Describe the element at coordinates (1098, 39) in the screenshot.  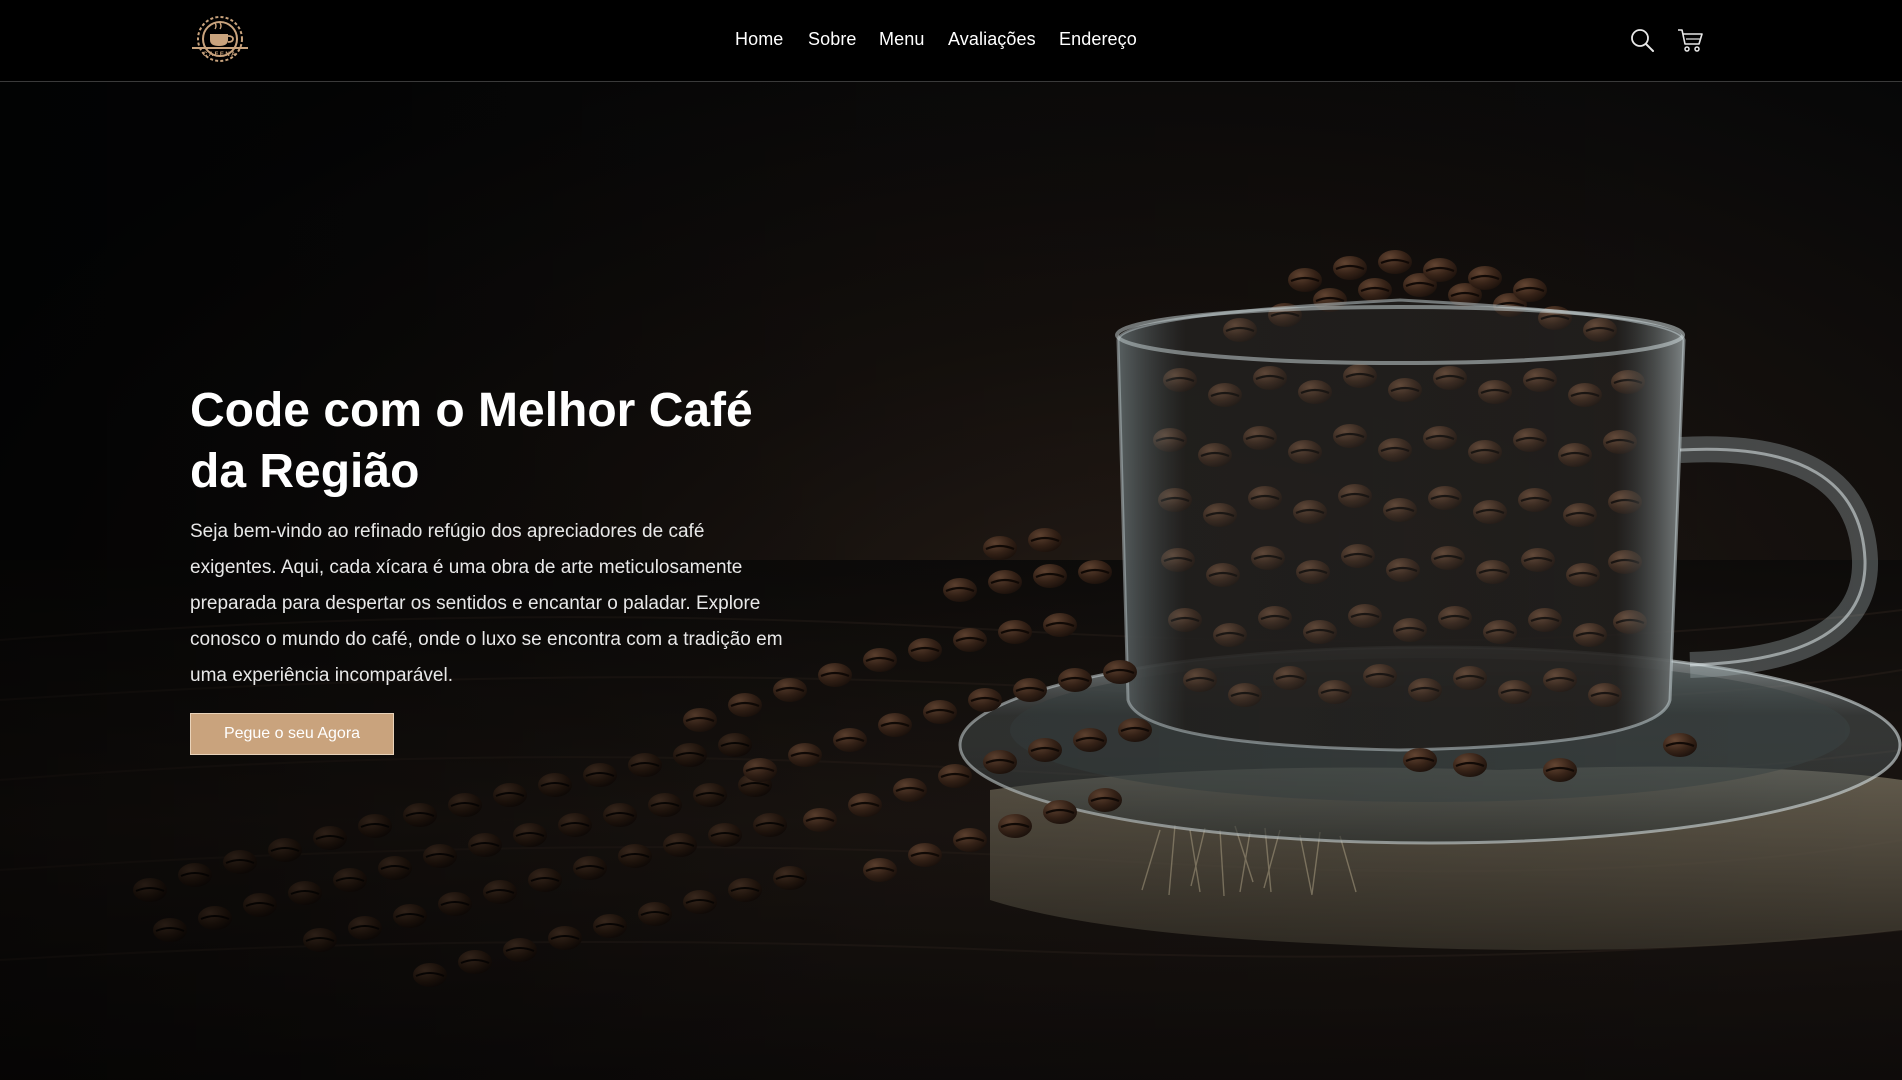
I see `nav-endereco: Endereço` at that location.